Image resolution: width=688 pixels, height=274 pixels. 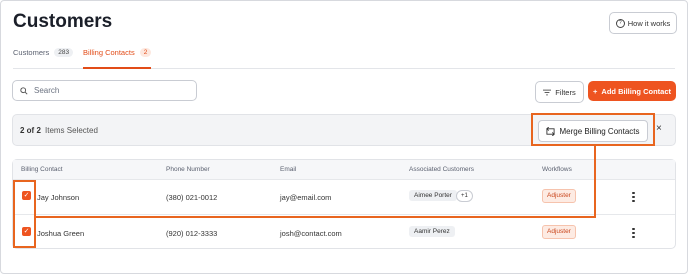 I want to click on search-placeholder: Search, so click(x=47, y=90).